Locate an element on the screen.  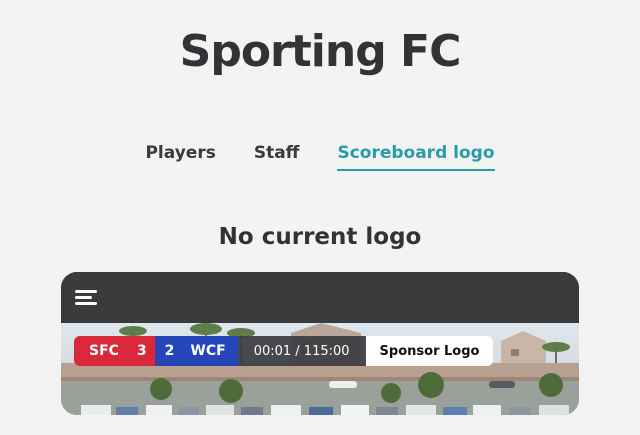
sponsor-logo-placeholder: Sponsor Logo is located at coordinates (429, 351).